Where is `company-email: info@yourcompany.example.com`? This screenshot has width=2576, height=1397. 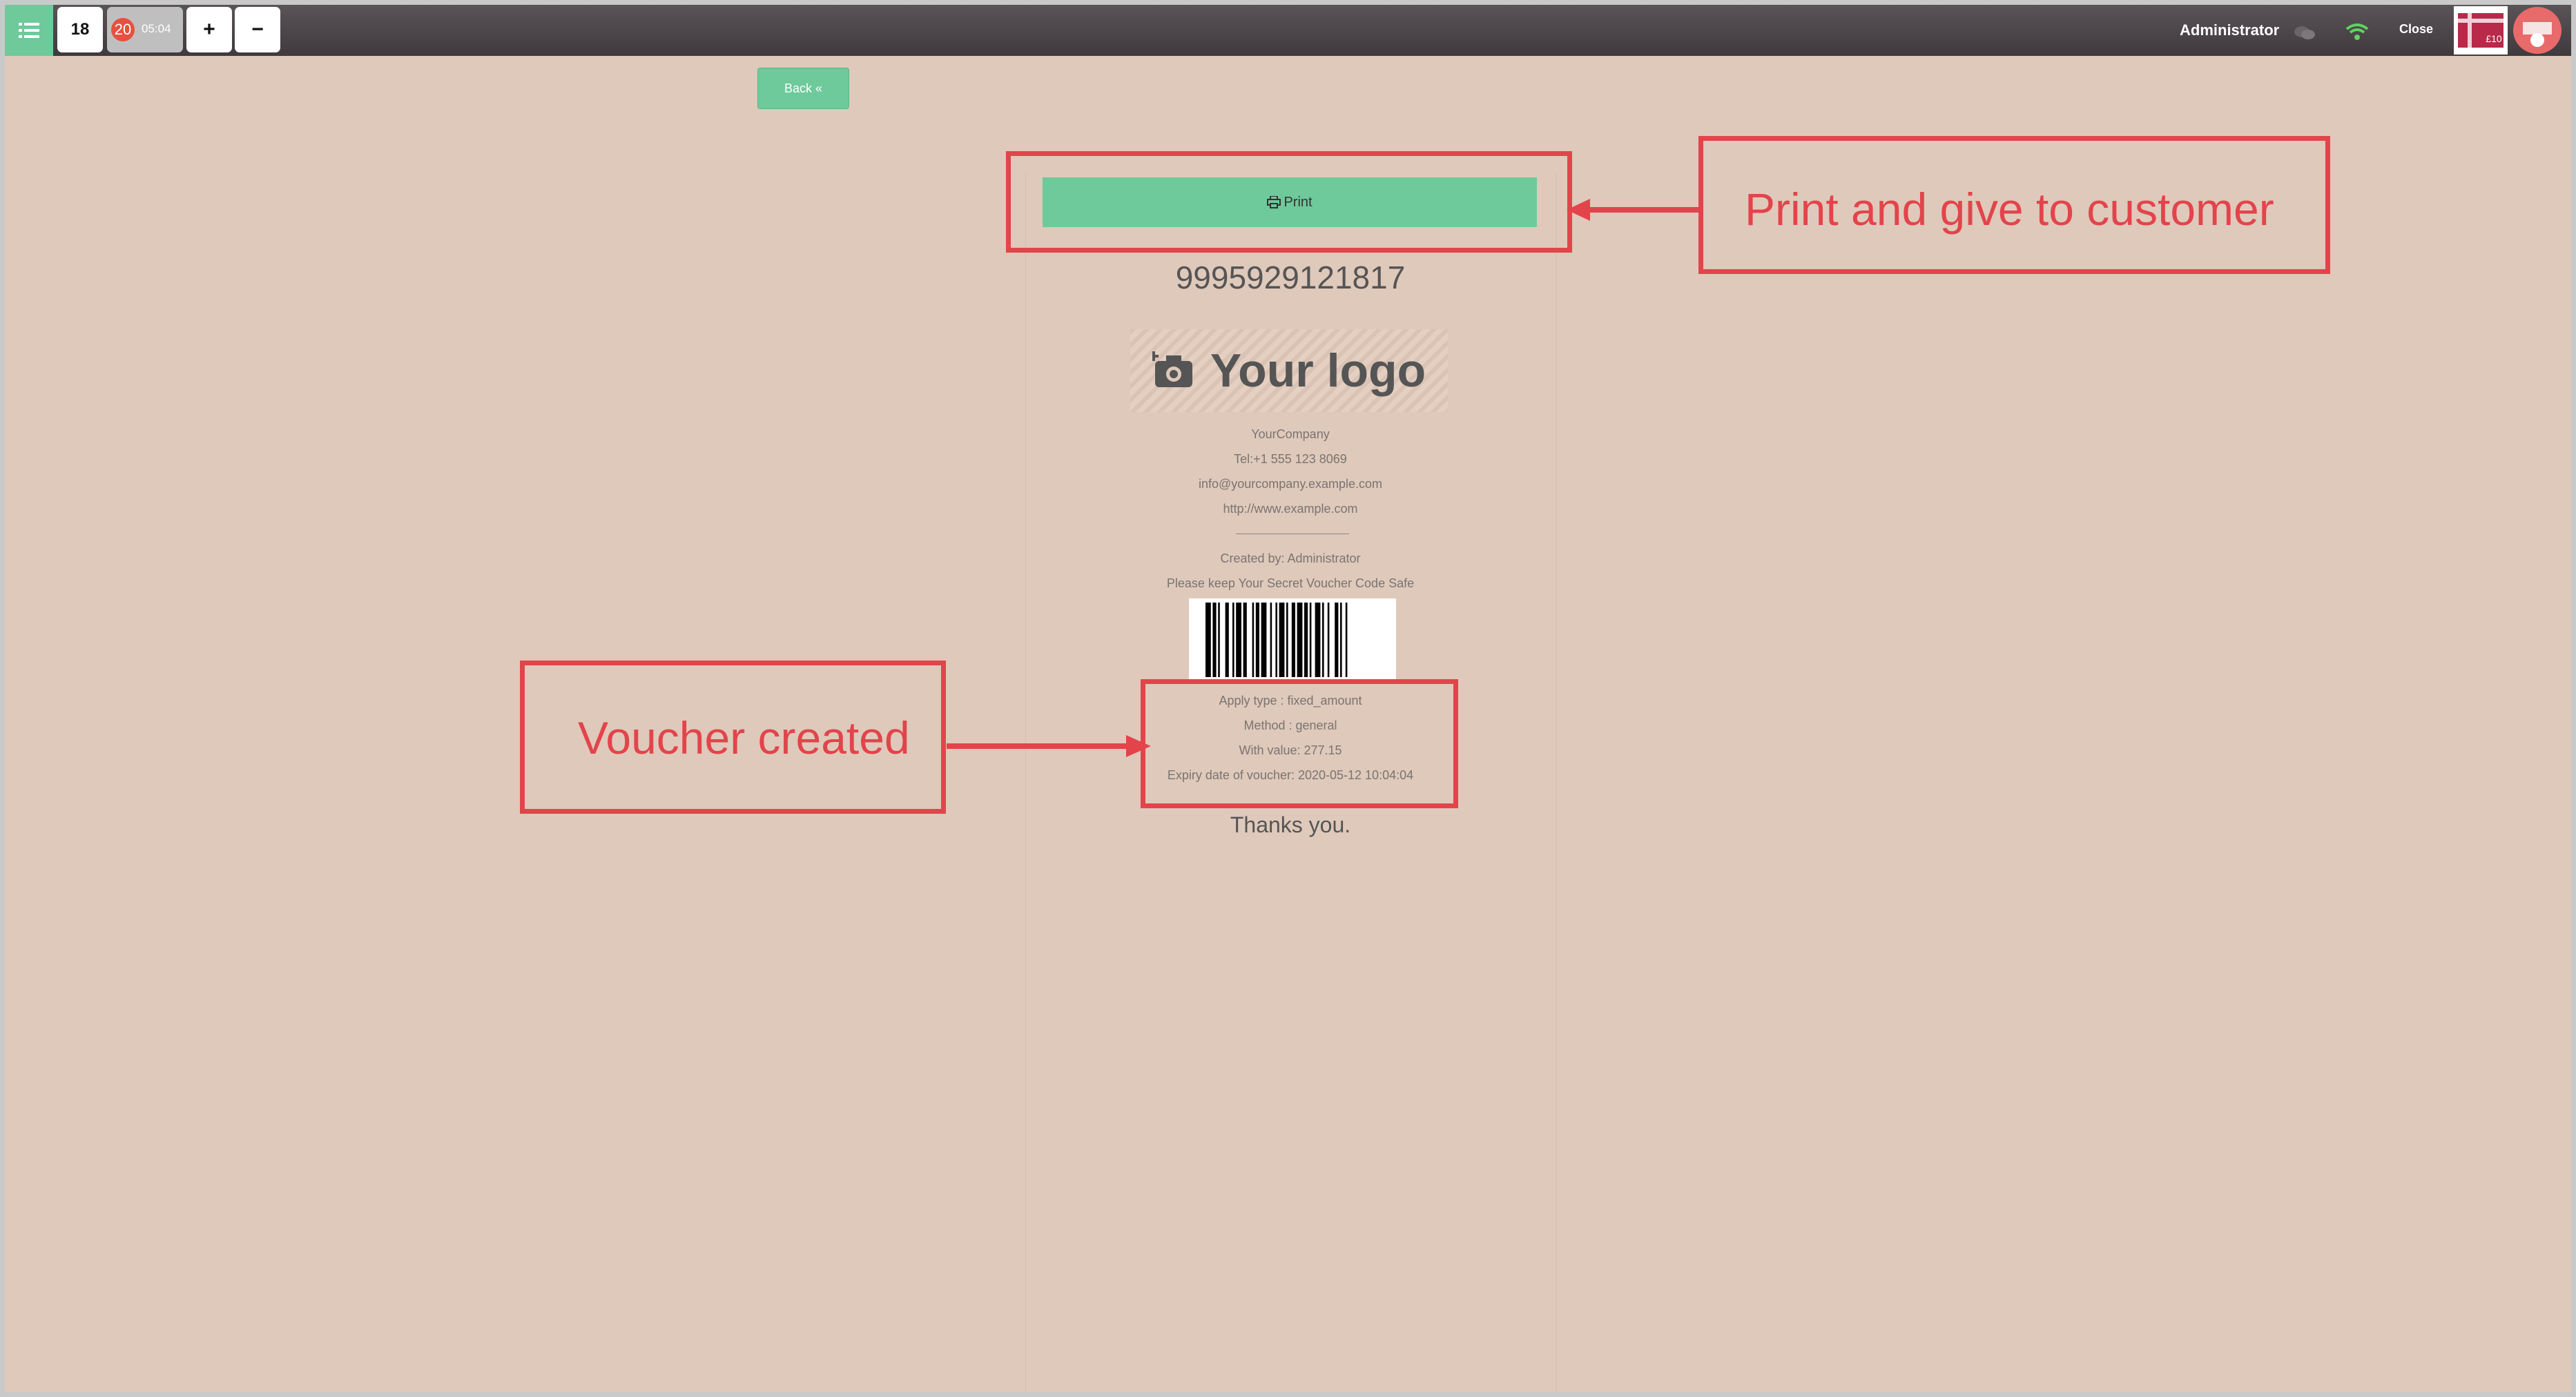
company-email: info@yourcompany.example.com is located at coordinates (1290, 484).